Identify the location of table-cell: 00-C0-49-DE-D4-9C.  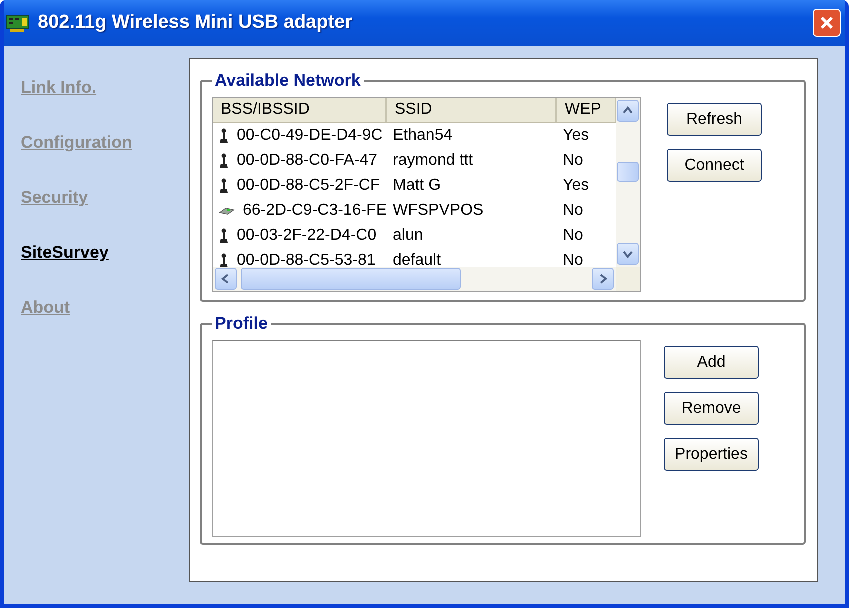
(300, 135).